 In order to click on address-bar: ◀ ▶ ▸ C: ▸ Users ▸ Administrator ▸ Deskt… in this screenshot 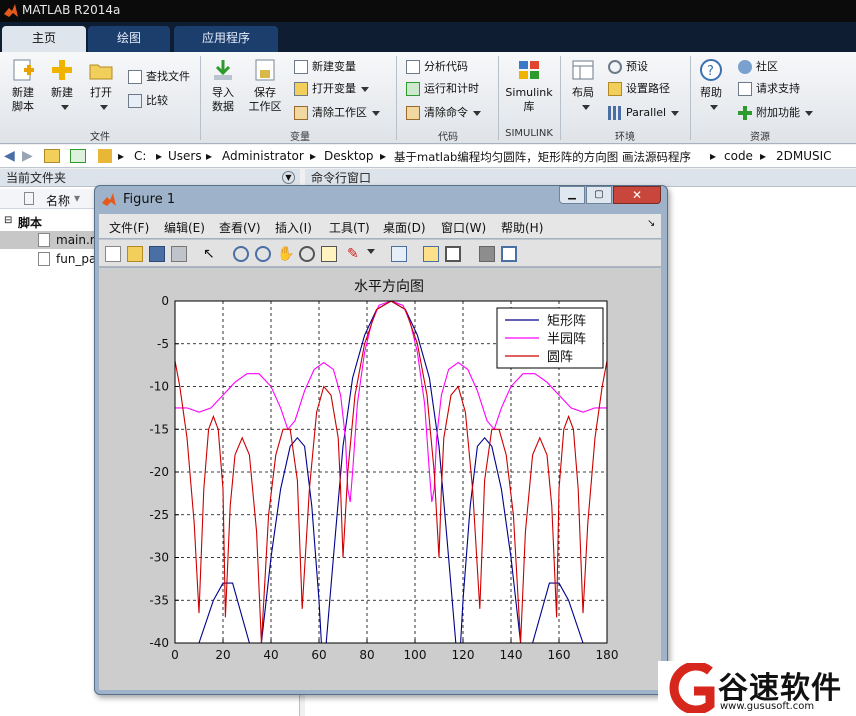, I will do `click(428, 156)`.